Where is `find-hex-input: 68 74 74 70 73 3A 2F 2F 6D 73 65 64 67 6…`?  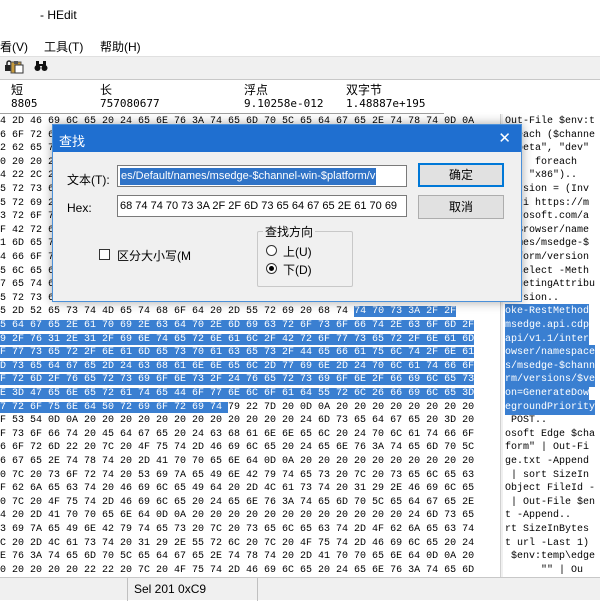 find-hex-input: 68 74 74 70 73 3A 2F 2F 6D 73 65 64 67 6… is located at coordinates (262, 206).